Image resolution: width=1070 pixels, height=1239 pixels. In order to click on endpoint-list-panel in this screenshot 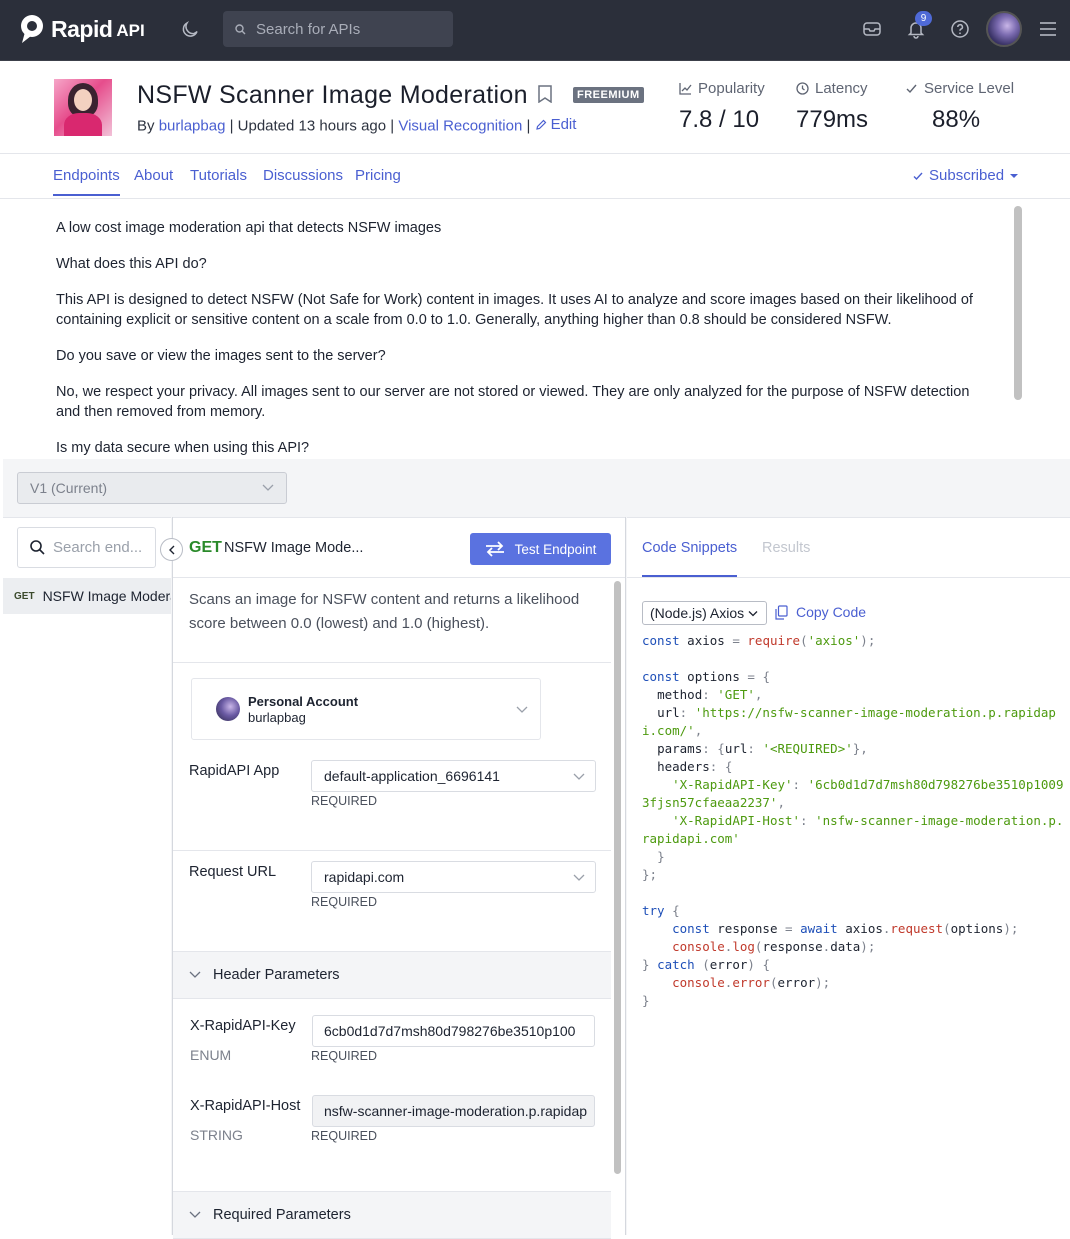, I will do `click(87, 876)`.